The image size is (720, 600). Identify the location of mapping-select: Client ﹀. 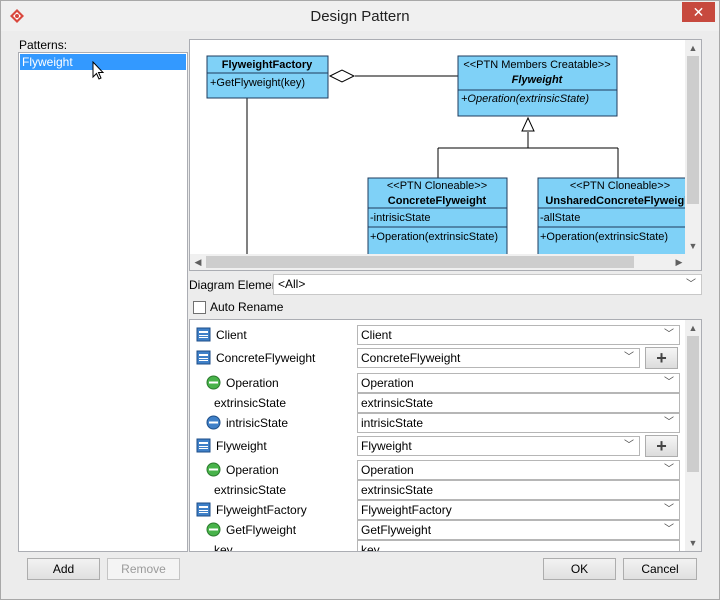
(518, 335).